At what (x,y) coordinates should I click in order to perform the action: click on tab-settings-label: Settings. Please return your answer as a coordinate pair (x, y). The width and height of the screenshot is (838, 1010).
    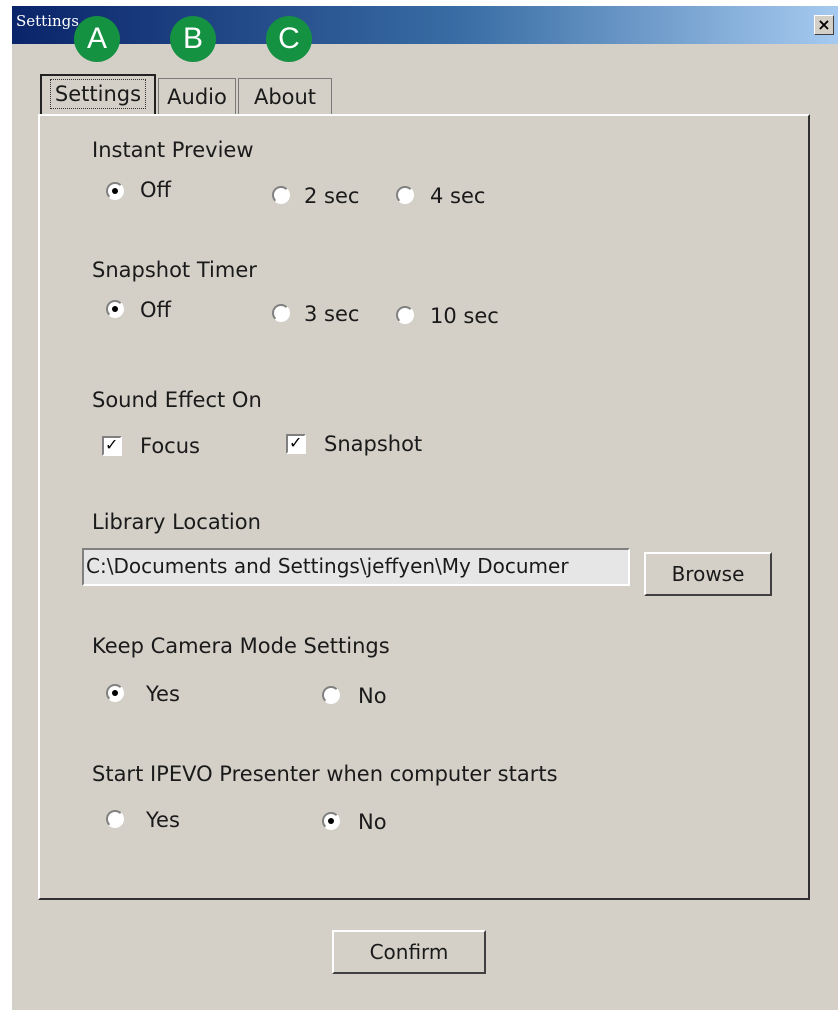
    Looking at the image, I should click on (98, 94).